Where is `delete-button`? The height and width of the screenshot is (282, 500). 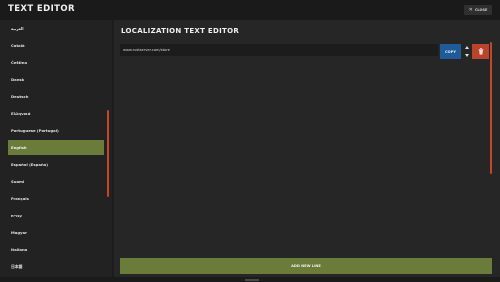 delete-button is located at coordinates (480, 51).